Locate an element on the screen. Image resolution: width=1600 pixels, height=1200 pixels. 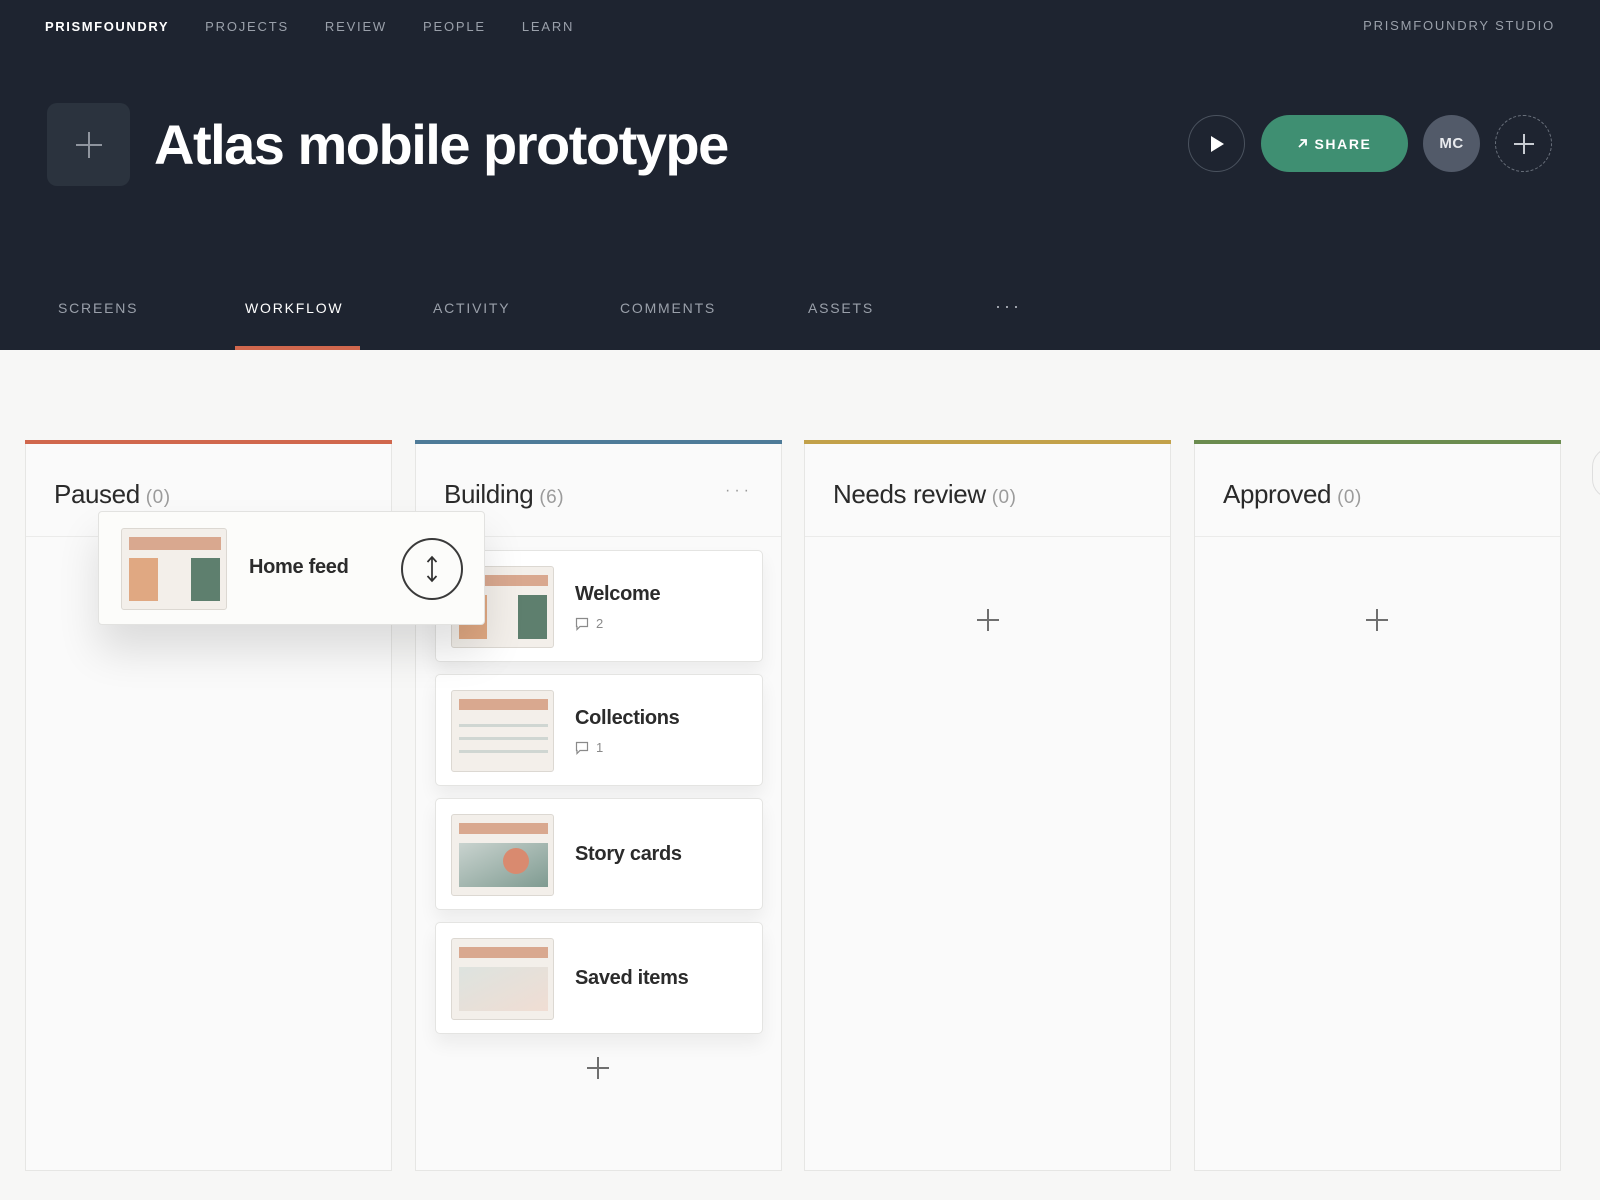
card-title: Collections is located at coordinates (627, 718).